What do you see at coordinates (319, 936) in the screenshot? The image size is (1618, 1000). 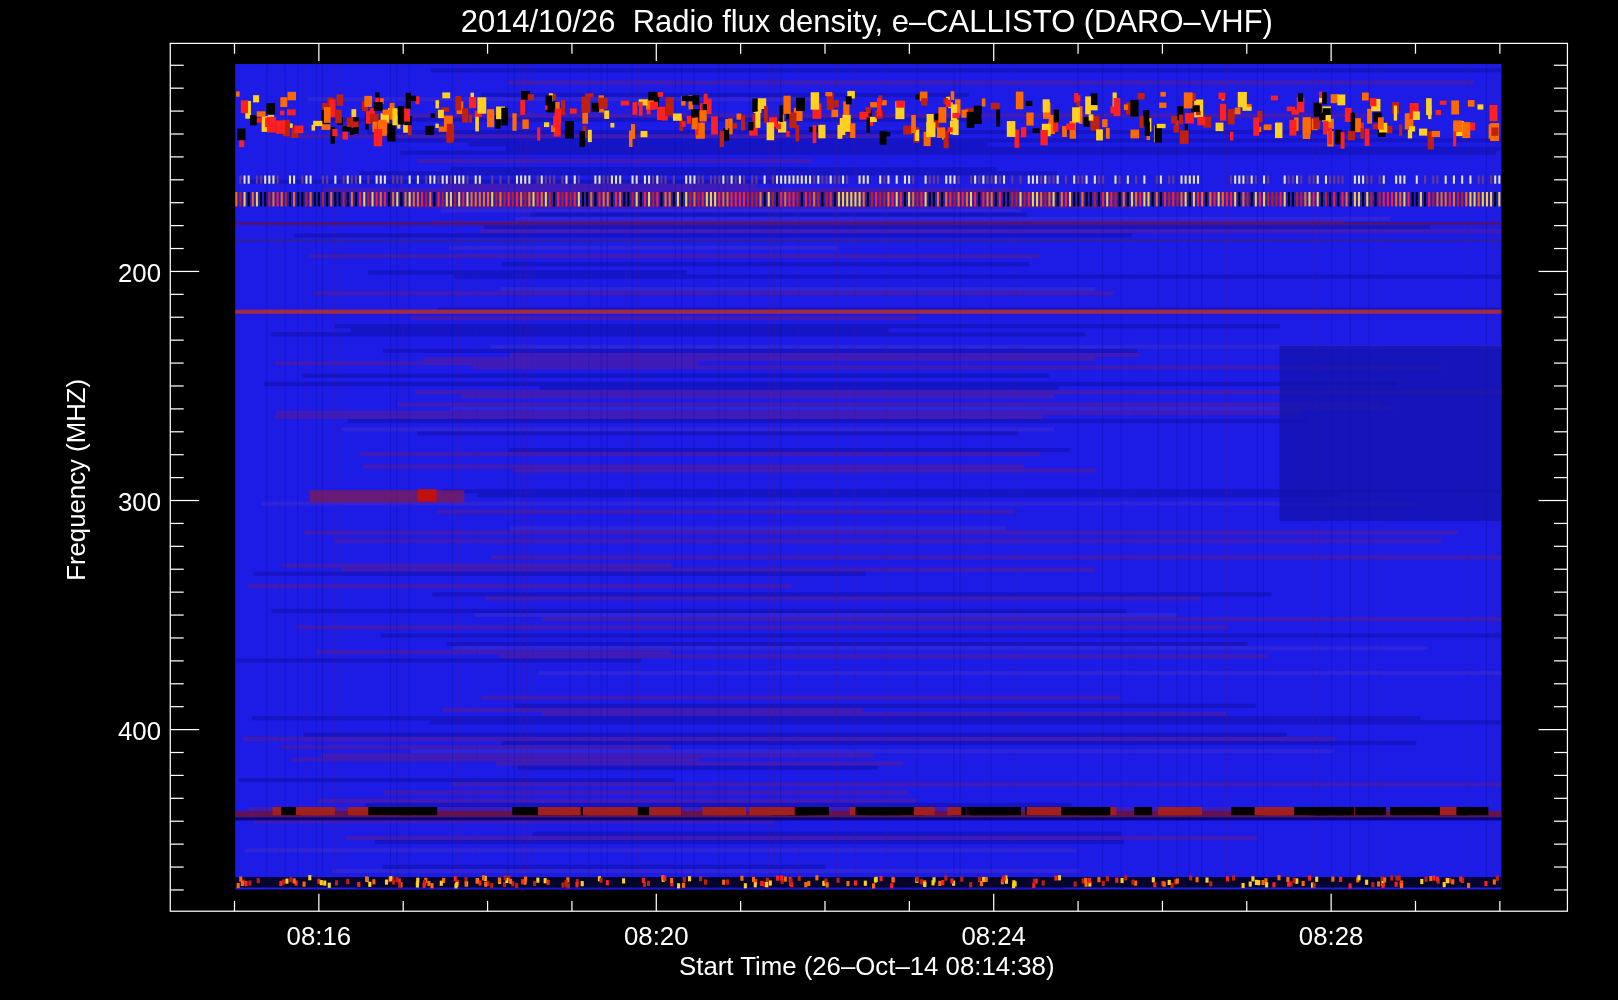 I see `x-tick-label: 08:16` at bounding box center [319, 936].